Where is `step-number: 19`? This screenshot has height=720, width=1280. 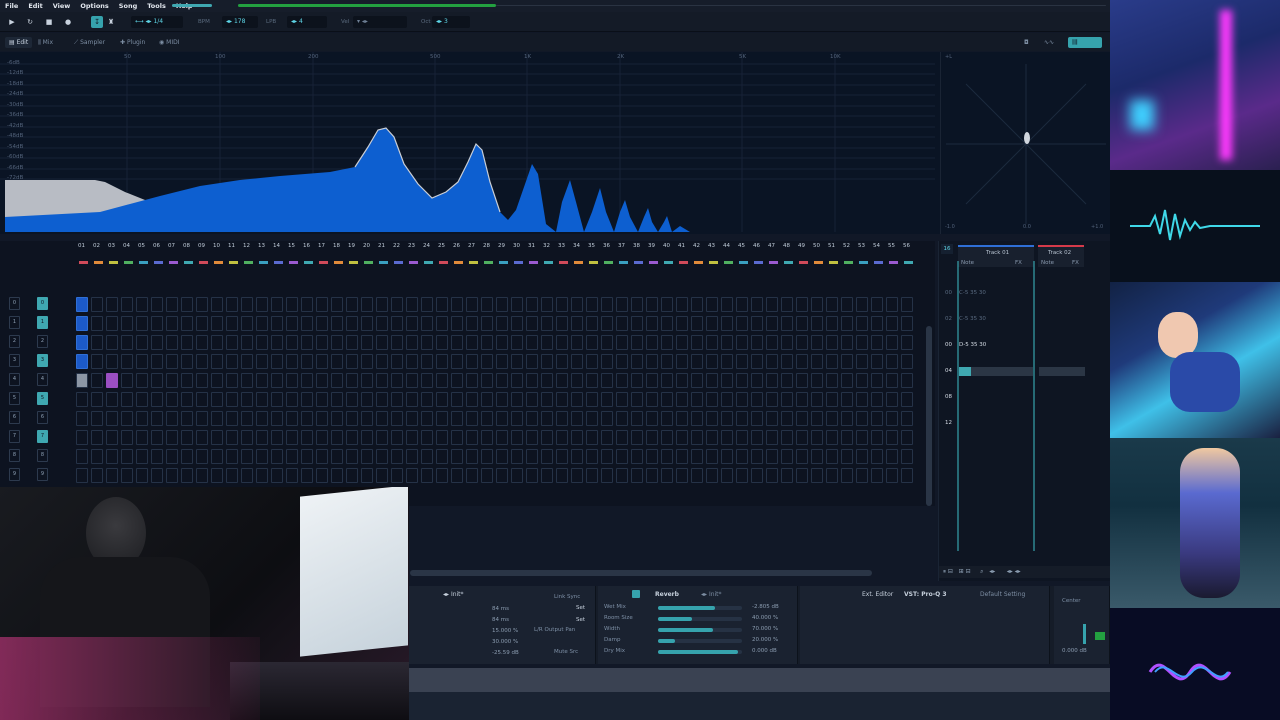 step-number: 19 is located at coordinates (351, 246).